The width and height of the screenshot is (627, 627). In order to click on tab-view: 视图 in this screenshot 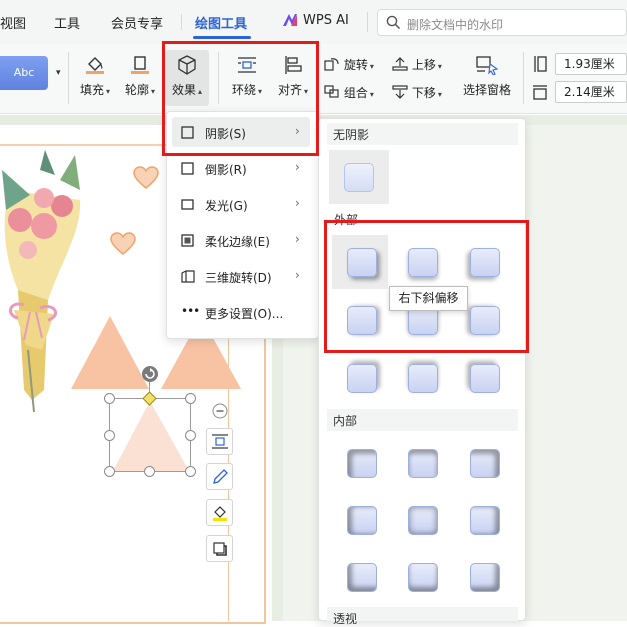, I will do `click(13, 22)`.